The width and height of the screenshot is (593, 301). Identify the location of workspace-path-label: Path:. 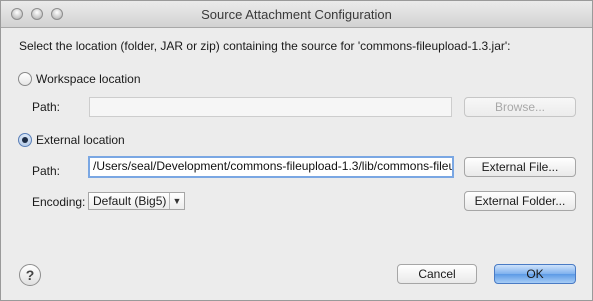
(46, 107).